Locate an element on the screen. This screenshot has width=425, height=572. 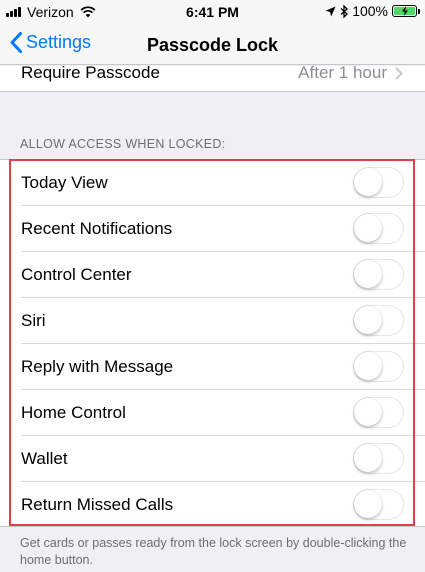
setting-row-wallet: Wallet is located at coordinates (212, 459).